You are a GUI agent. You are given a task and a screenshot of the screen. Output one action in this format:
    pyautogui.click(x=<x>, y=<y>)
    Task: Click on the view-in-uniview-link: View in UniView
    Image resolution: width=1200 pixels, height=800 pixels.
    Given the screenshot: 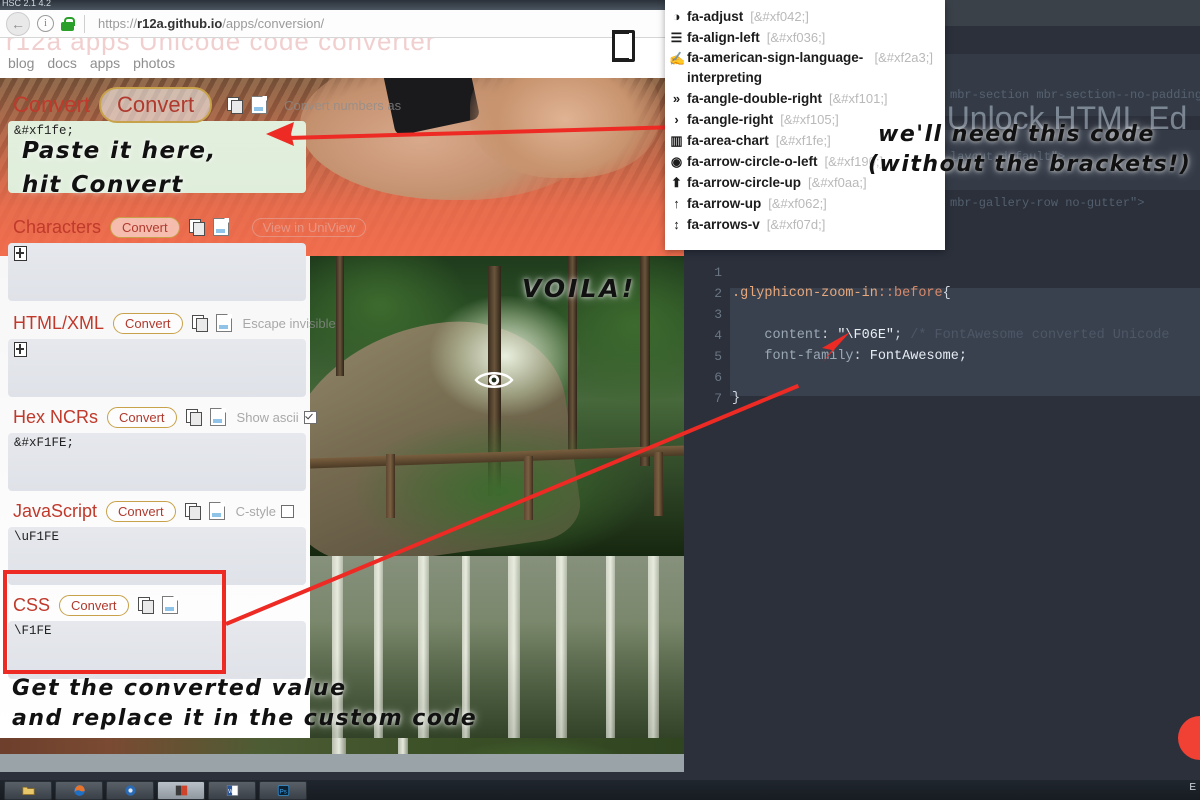 What is the action you would take?
    pyautogui.click(x=309, y=227)
    